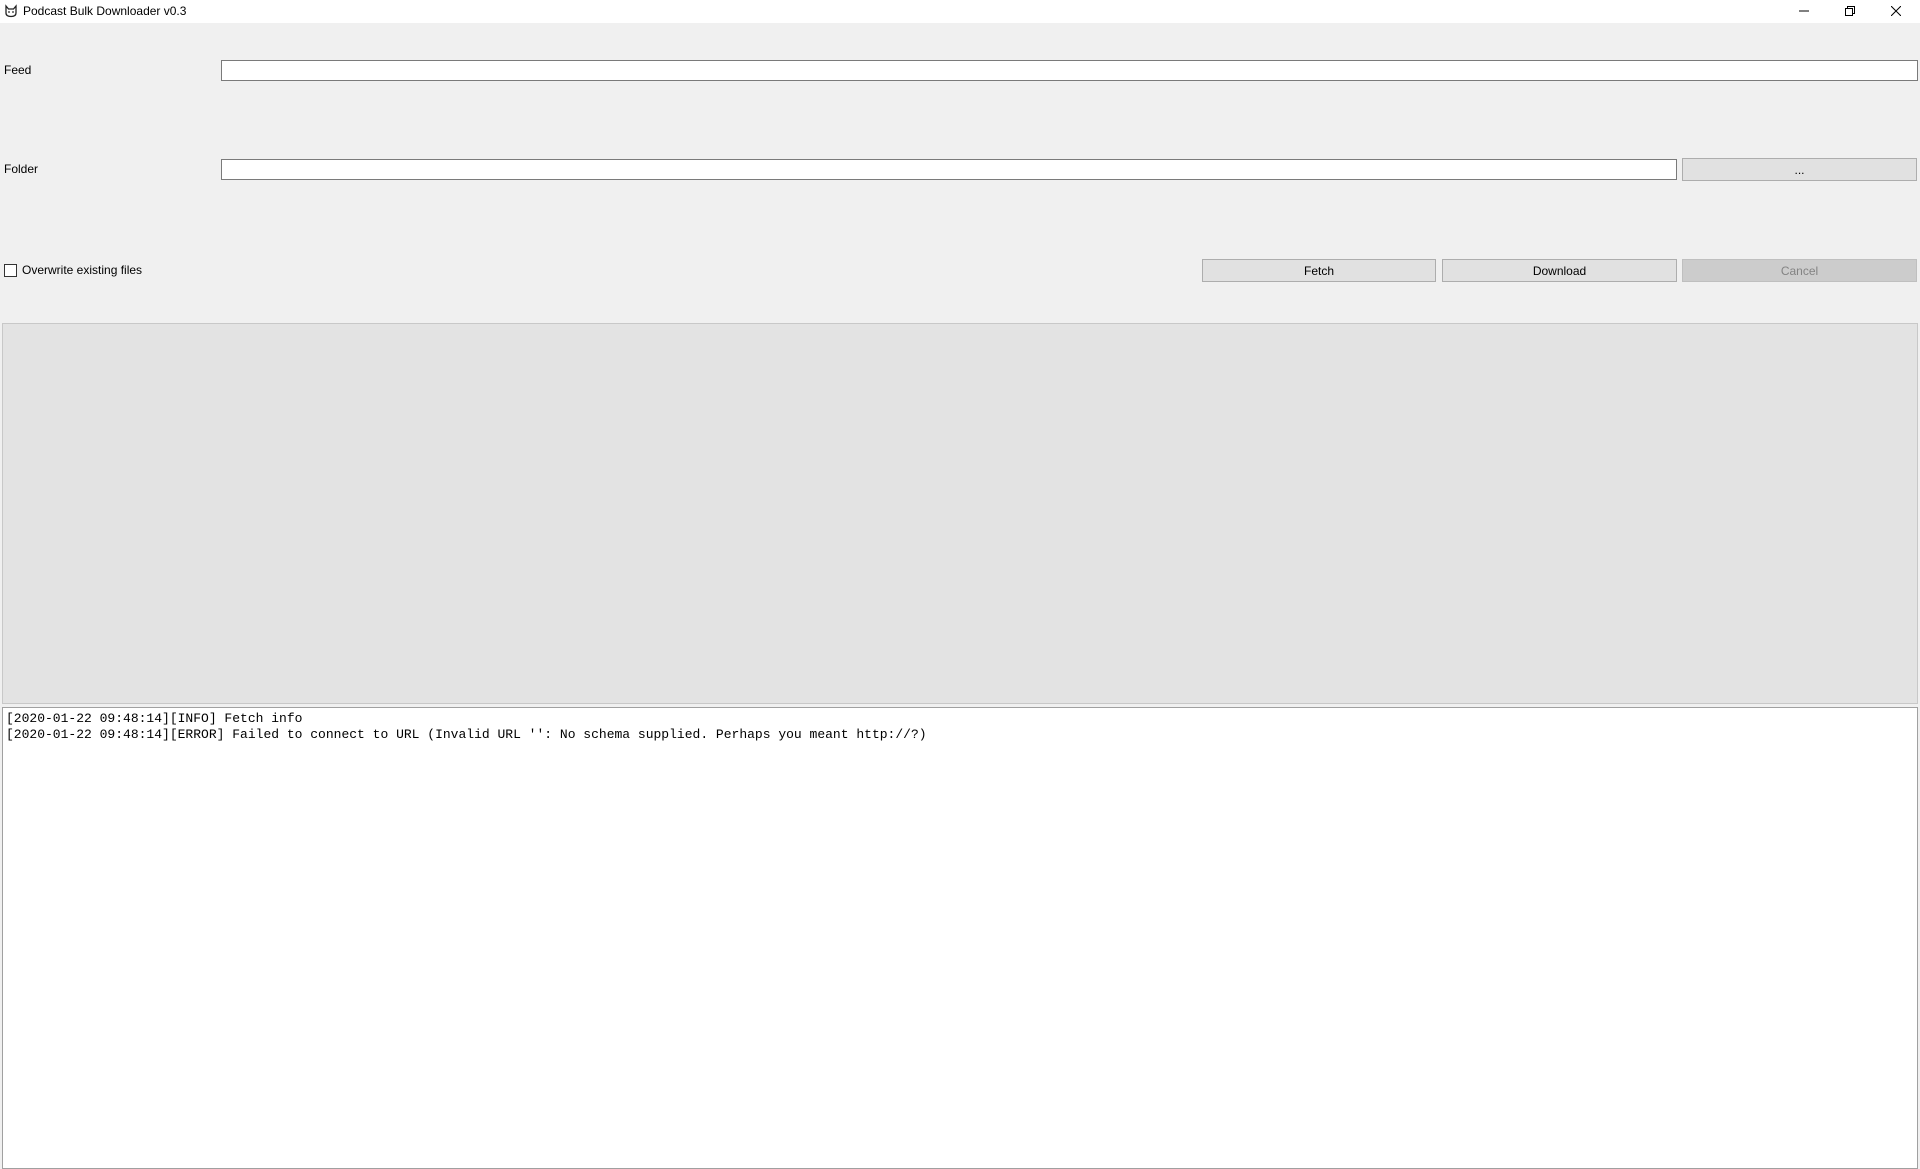 This screenshot has width=1920, height=1169. I want to click on window-title: Podcast Bulk Downloader v0.3, so click(105, 11).